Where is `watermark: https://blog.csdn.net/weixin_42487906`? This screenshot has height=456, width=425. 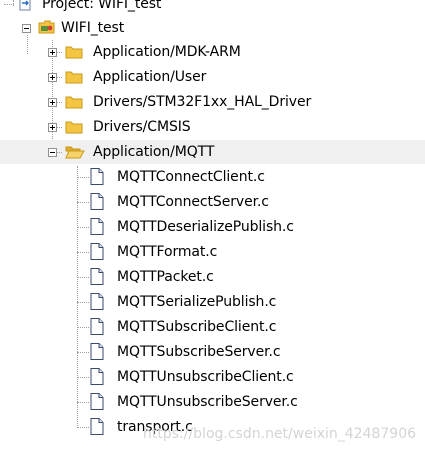 watermark: https://blog.csdn.net/weixin_42487906 is located at coordinates (280, 434).